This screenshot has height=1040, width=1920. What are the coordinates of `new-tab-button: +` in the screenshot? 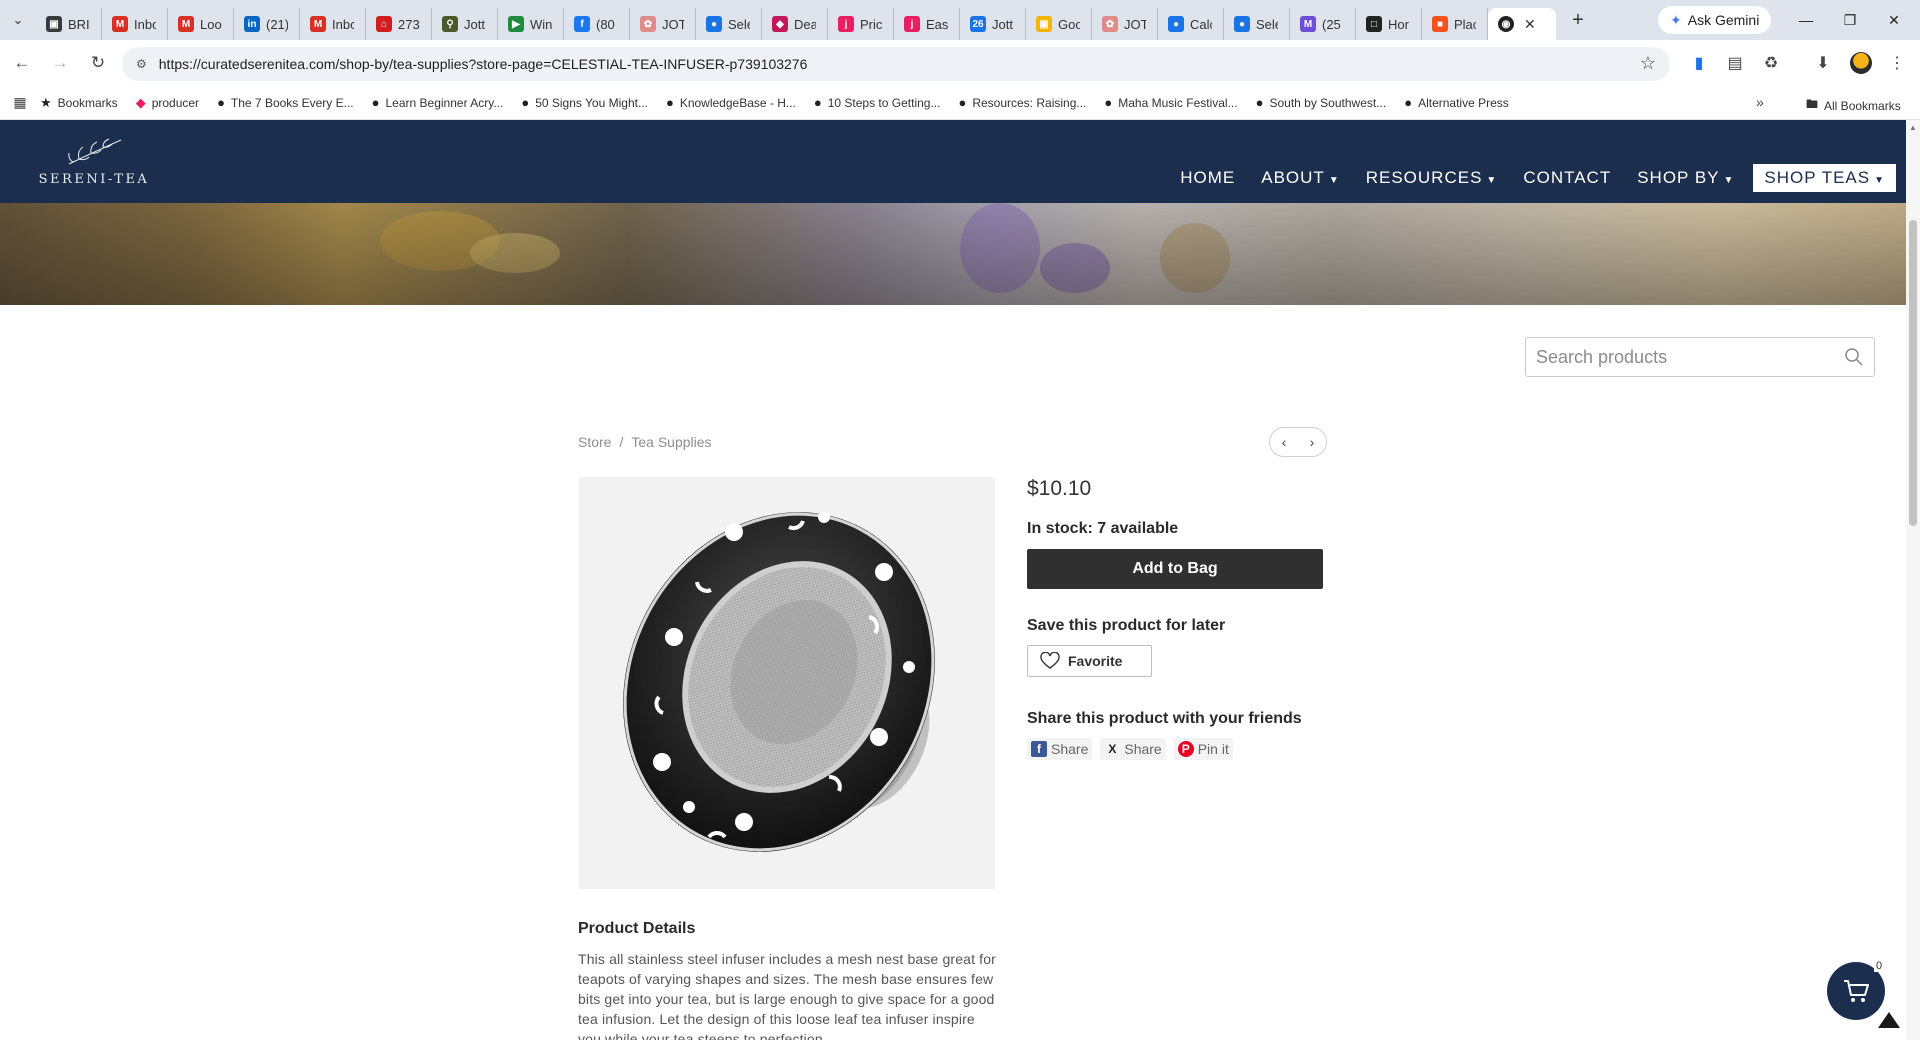 It's located at (1578, 20).